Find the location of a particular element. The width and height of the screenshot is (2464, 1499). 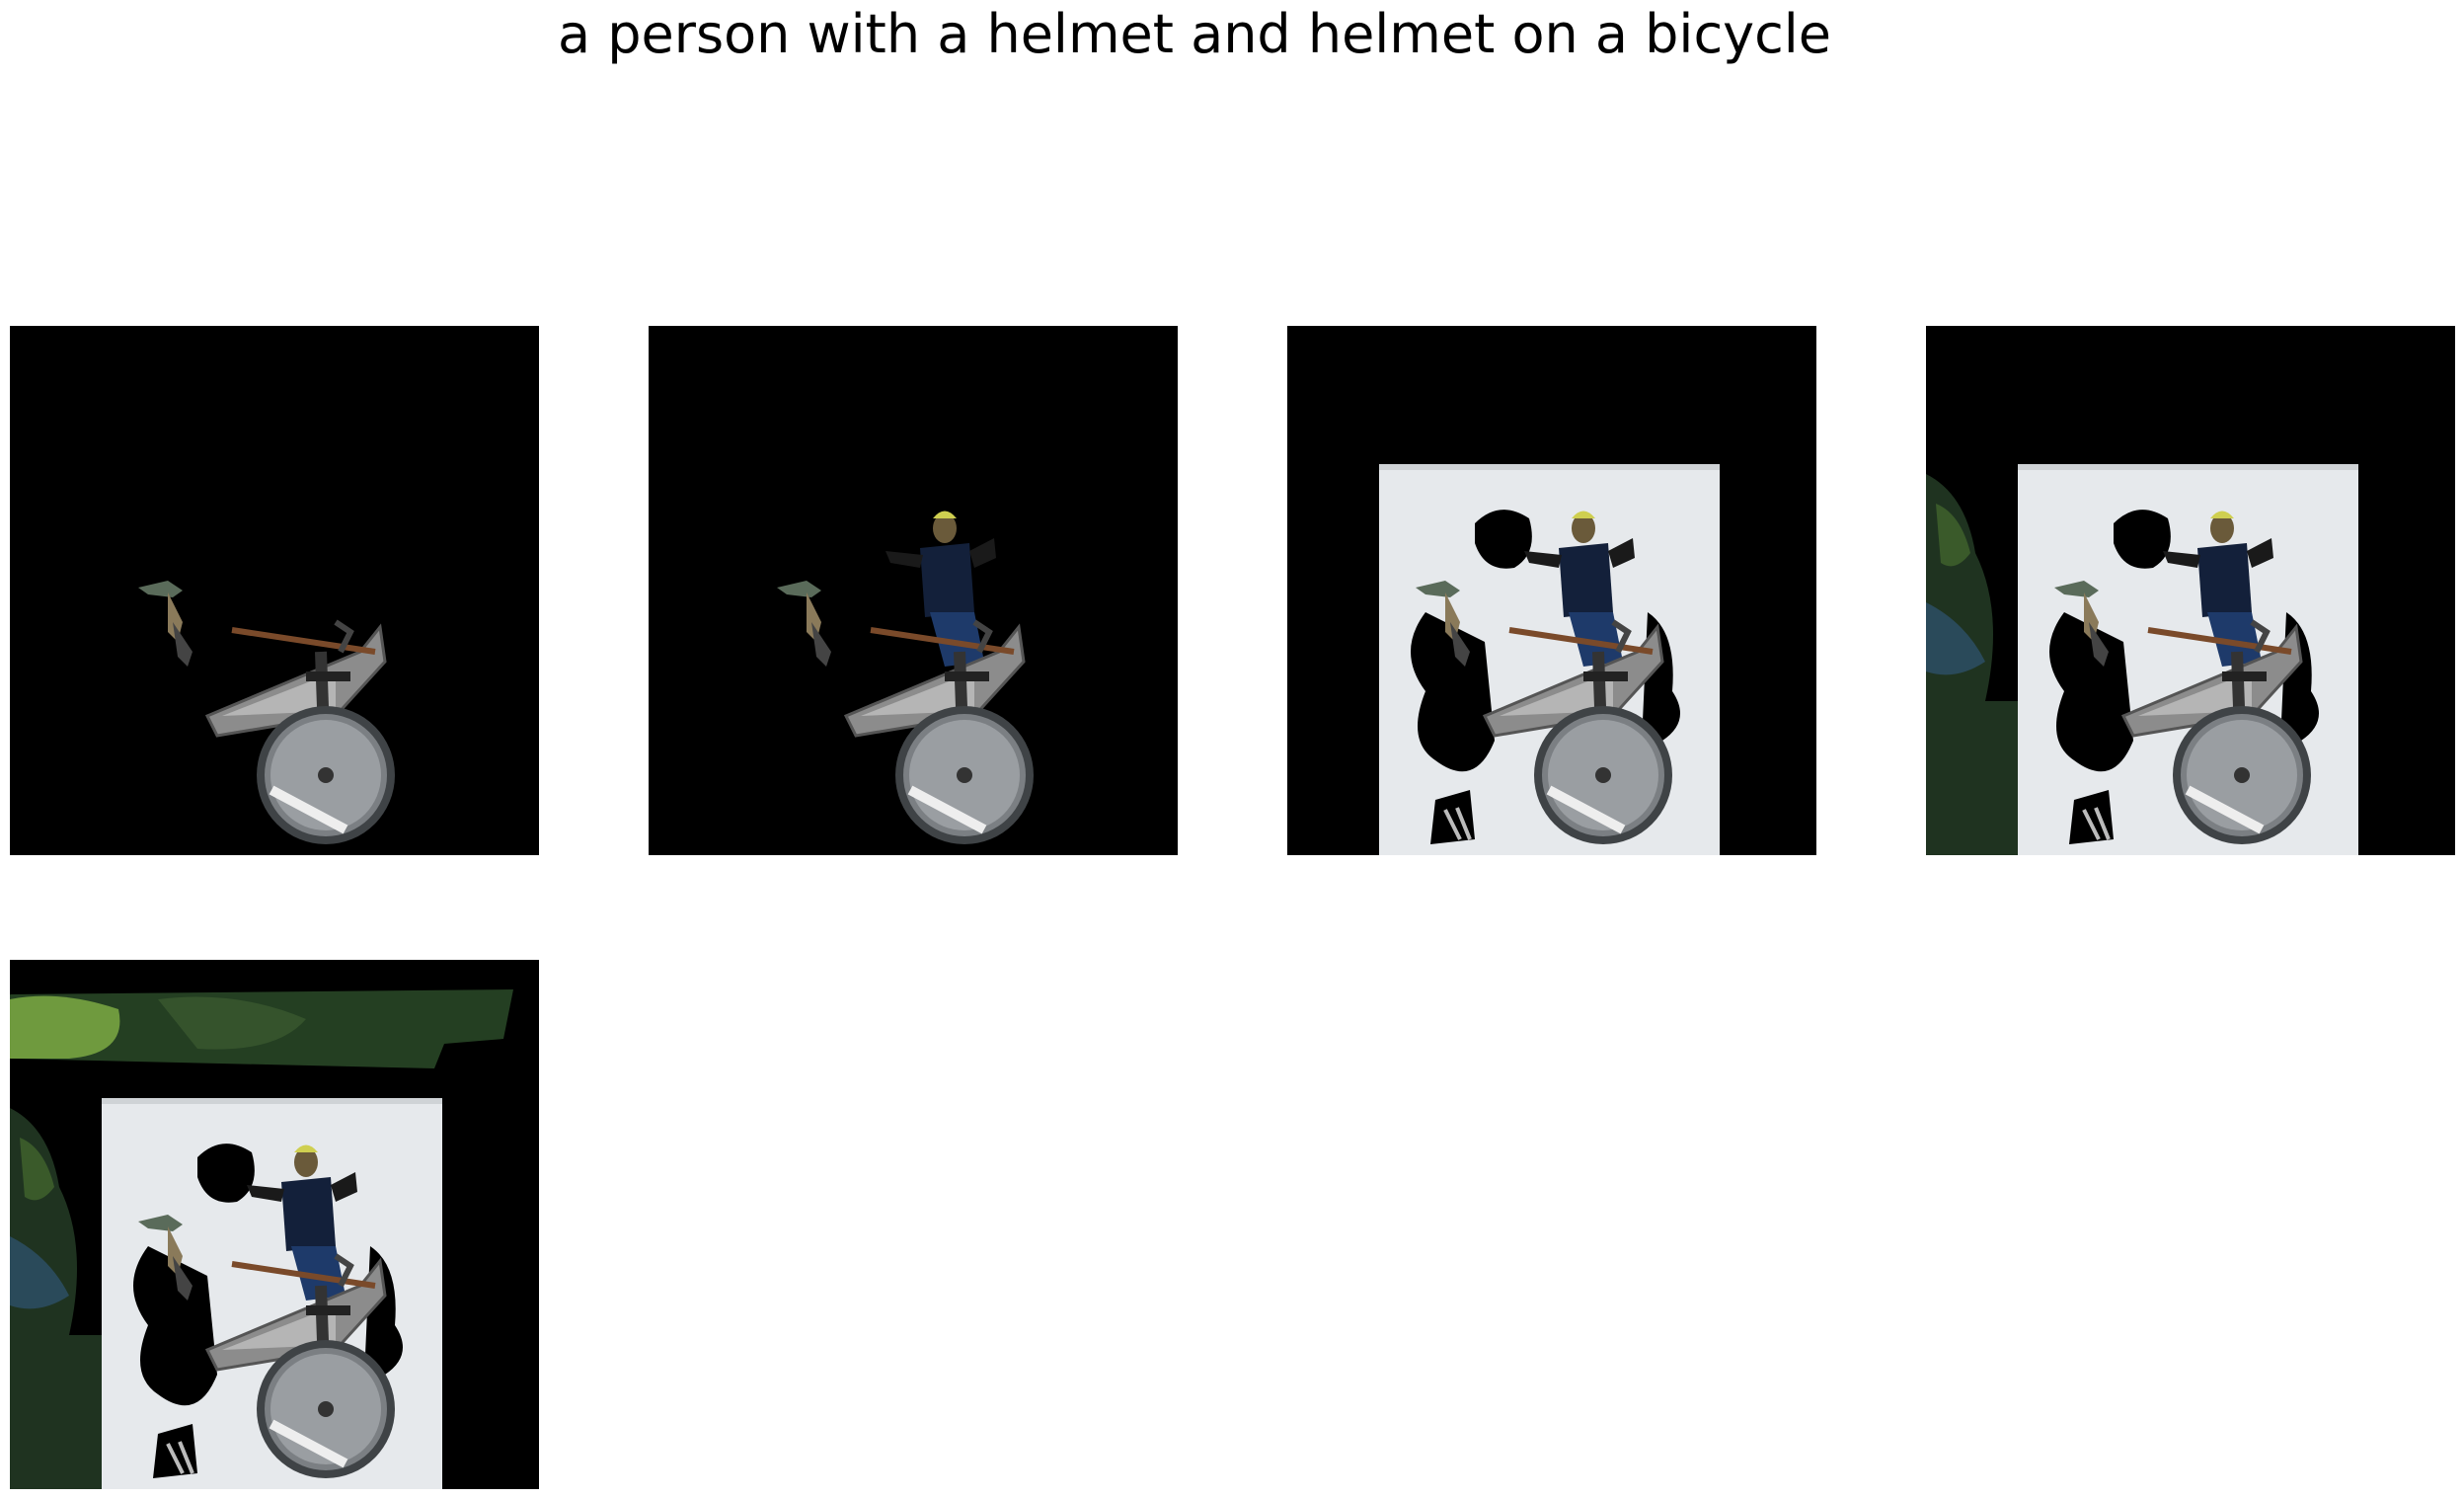

mask-step-3-image is located at coordinates (1551, 590).